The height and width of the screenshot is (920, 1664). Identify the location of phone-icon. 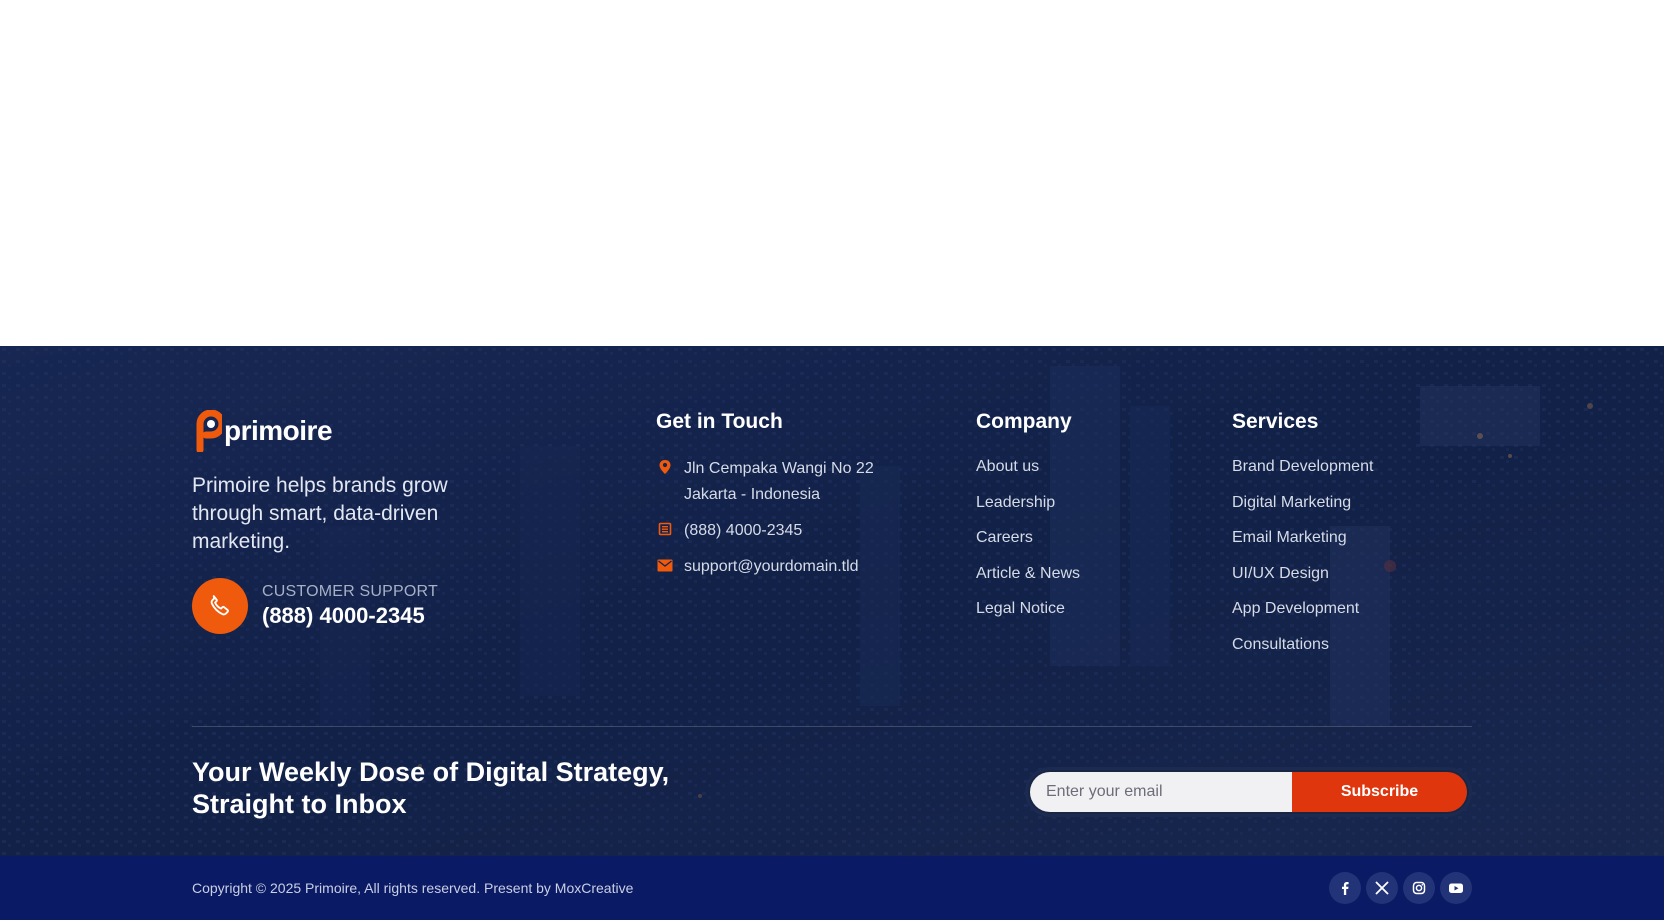
(220, 606).